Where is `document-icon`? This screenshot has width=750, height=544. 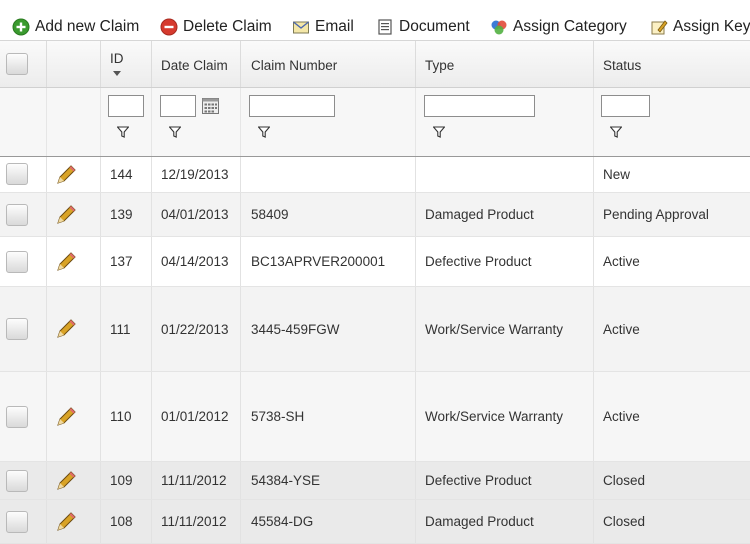
document-icon is located at coordinates (385, 27).